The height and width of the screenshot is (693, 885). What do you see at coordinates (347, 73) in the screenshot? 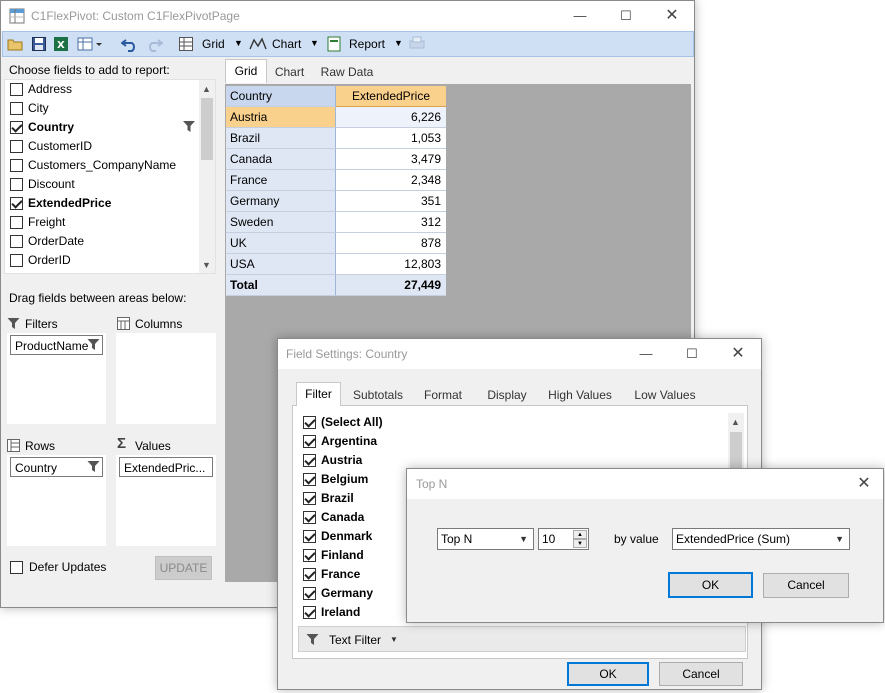
I see `tab-raw-data: Raw Data` at bounding box center [347, 73].